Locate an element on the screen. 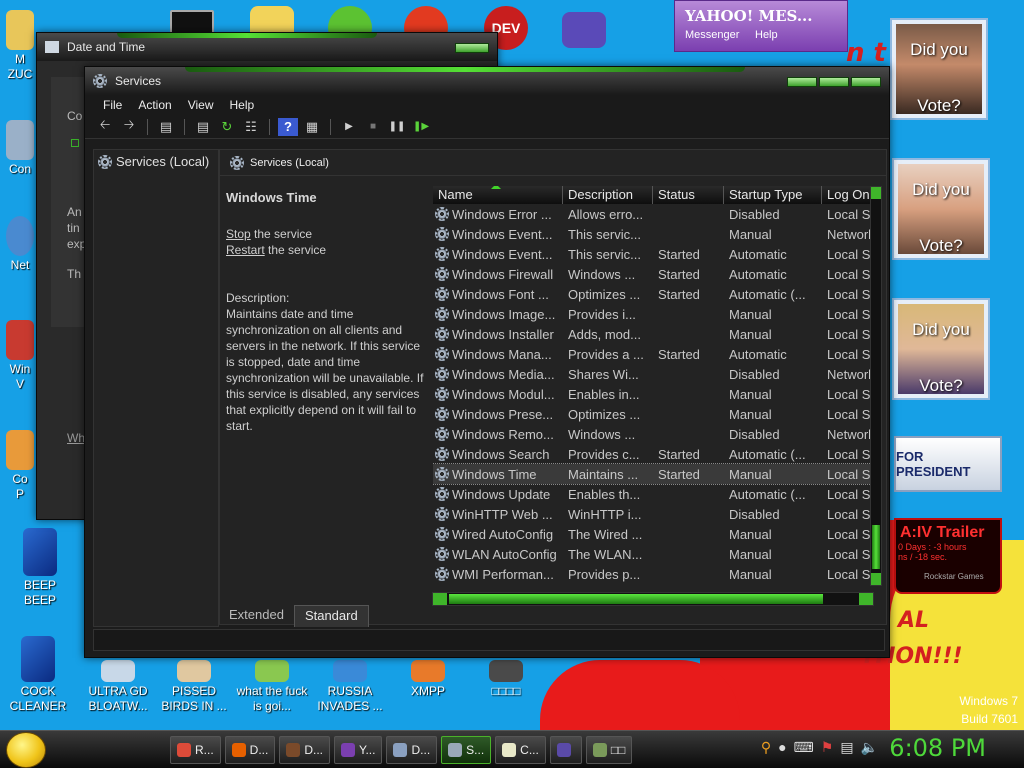  taskbar-clock: 6:08 PM is located at coordinates (937, 748).